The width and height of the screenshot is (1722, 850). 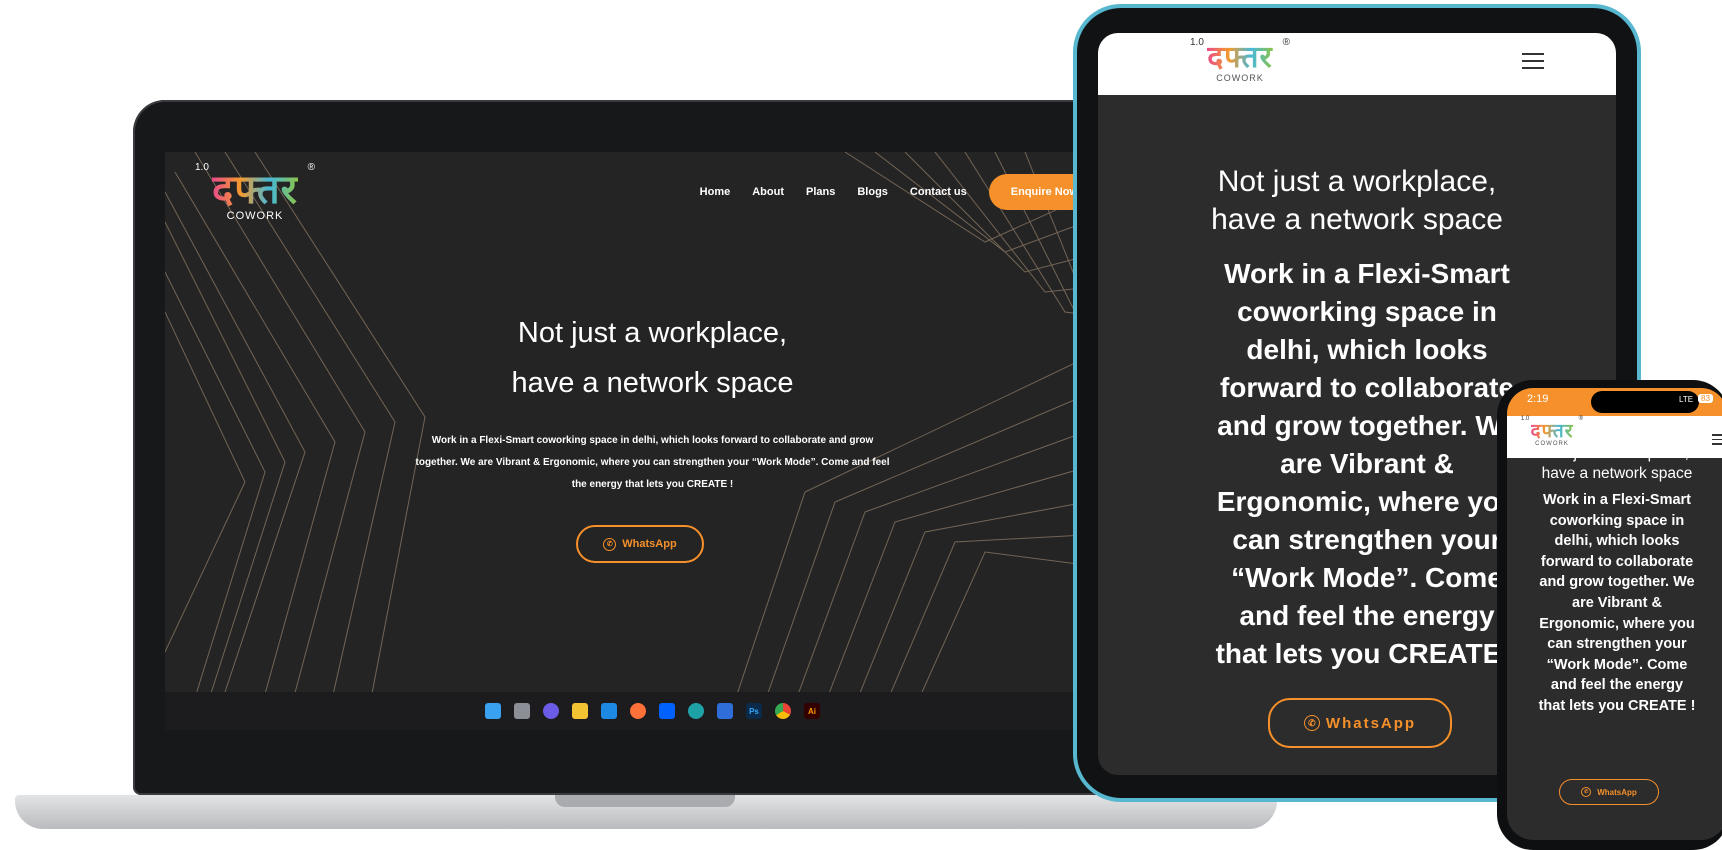 What do you see at coordinates (1552, 431) in the screenshot?
I see `phone-logo-wordmark: दफ्तर` at bounding box center [1552, 431].